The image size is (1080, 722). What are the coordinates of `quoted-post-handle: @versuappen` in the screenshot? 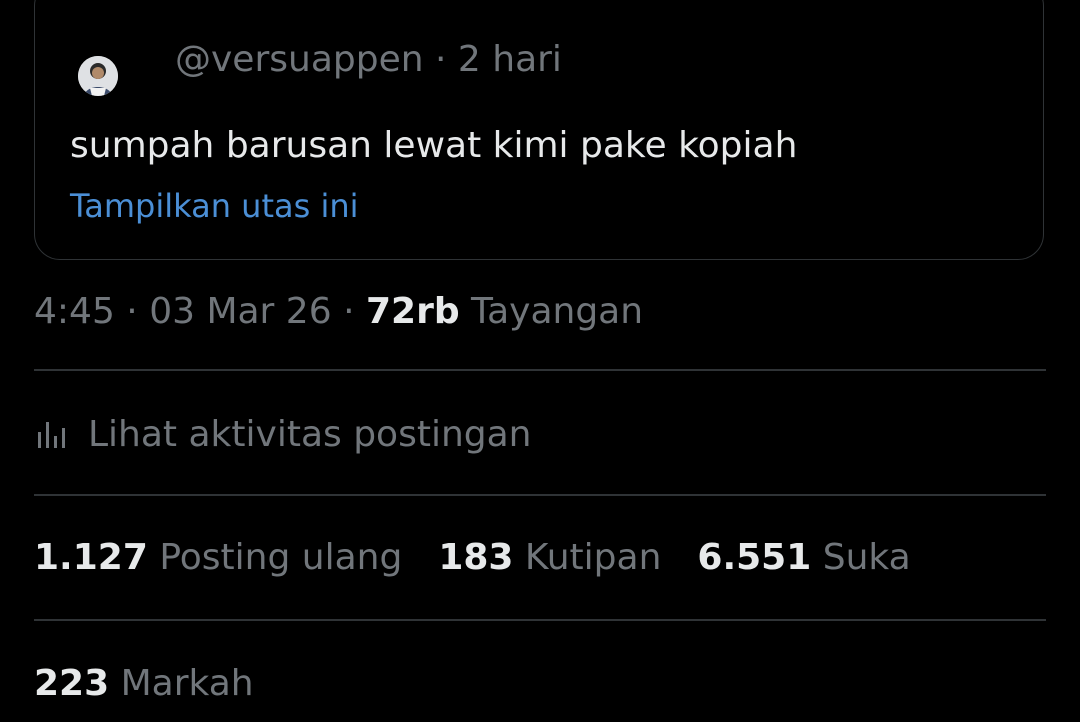 It's located at (299, 59).